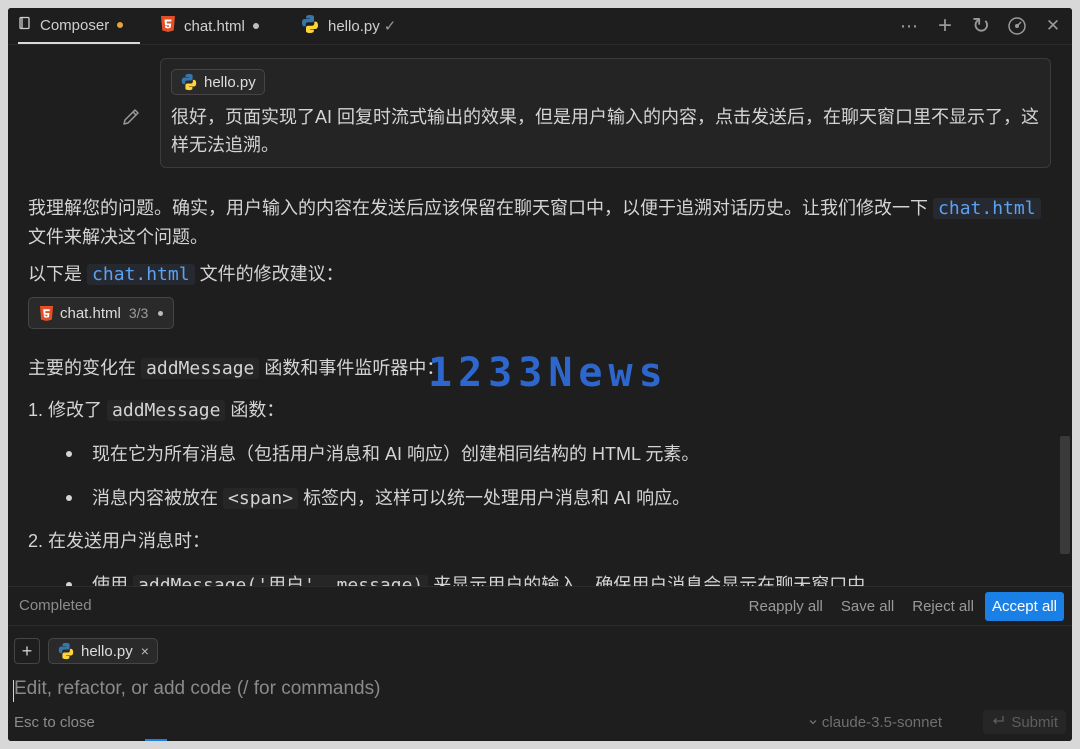  What do you see at coordinates (161, 313) in the screenshot?
I see `status-dot` at bounding box center [161, 313].